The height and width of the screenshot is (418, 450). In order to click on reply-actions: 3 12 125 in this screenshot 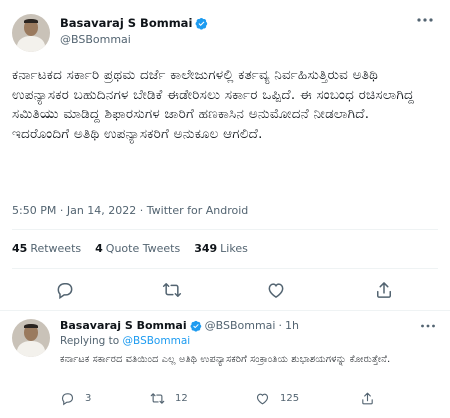, I will do `click(225, 400)`.